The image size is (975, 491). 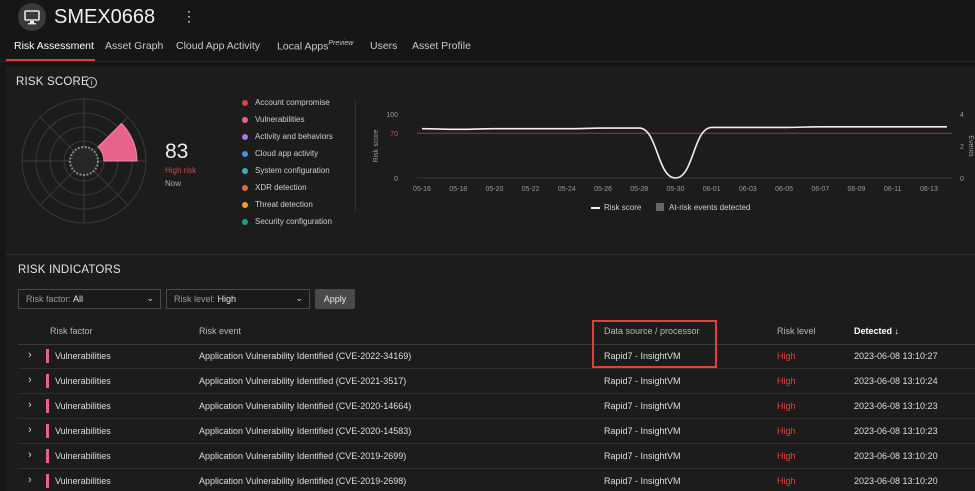 What do you see at coordinates (494, 189) in the screenshot?
I see `x-tick-label: 05-20` at bounding box center [494, 189].